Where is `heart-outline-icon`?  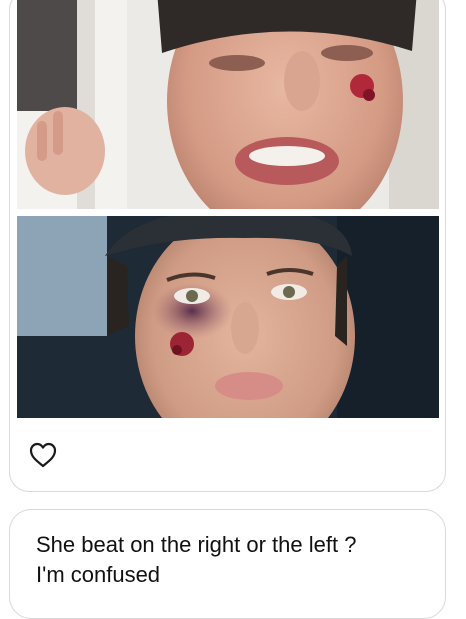
heart-outline-icon is located at coordinates (43, 455).